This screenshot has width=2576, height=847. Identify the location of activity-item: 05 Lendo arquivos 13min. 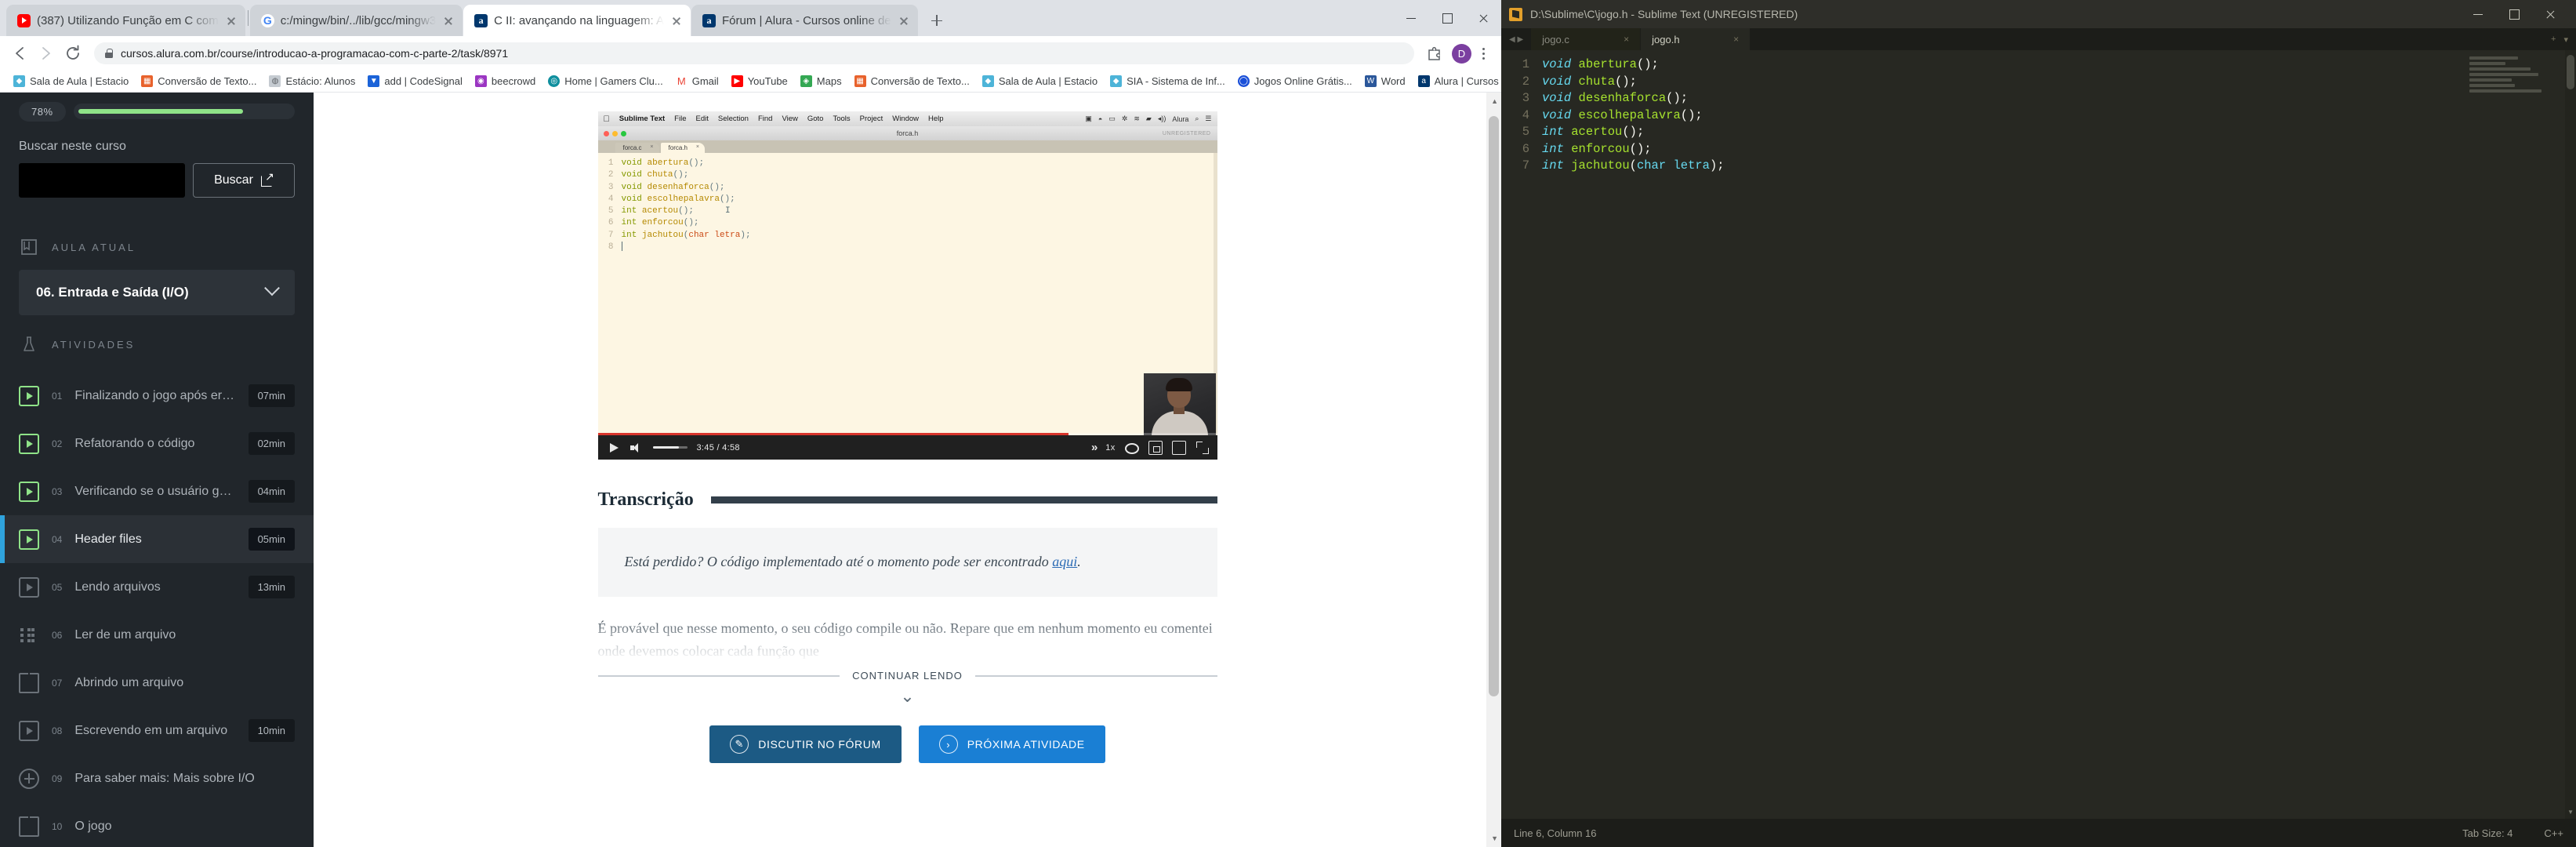
(157, 587).